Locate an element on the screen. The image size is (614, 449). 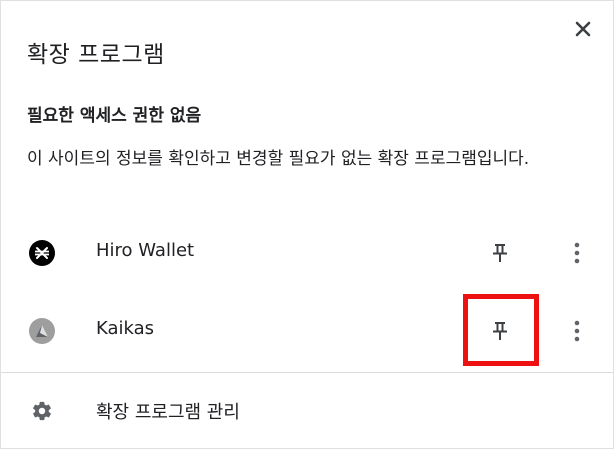
divider is located at coordinates (307, 372).